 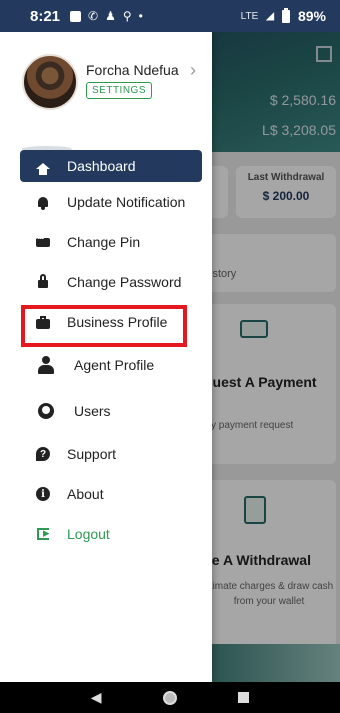 I want to click on menu-item-label: Agent Profile, so click(x=114, y=365).